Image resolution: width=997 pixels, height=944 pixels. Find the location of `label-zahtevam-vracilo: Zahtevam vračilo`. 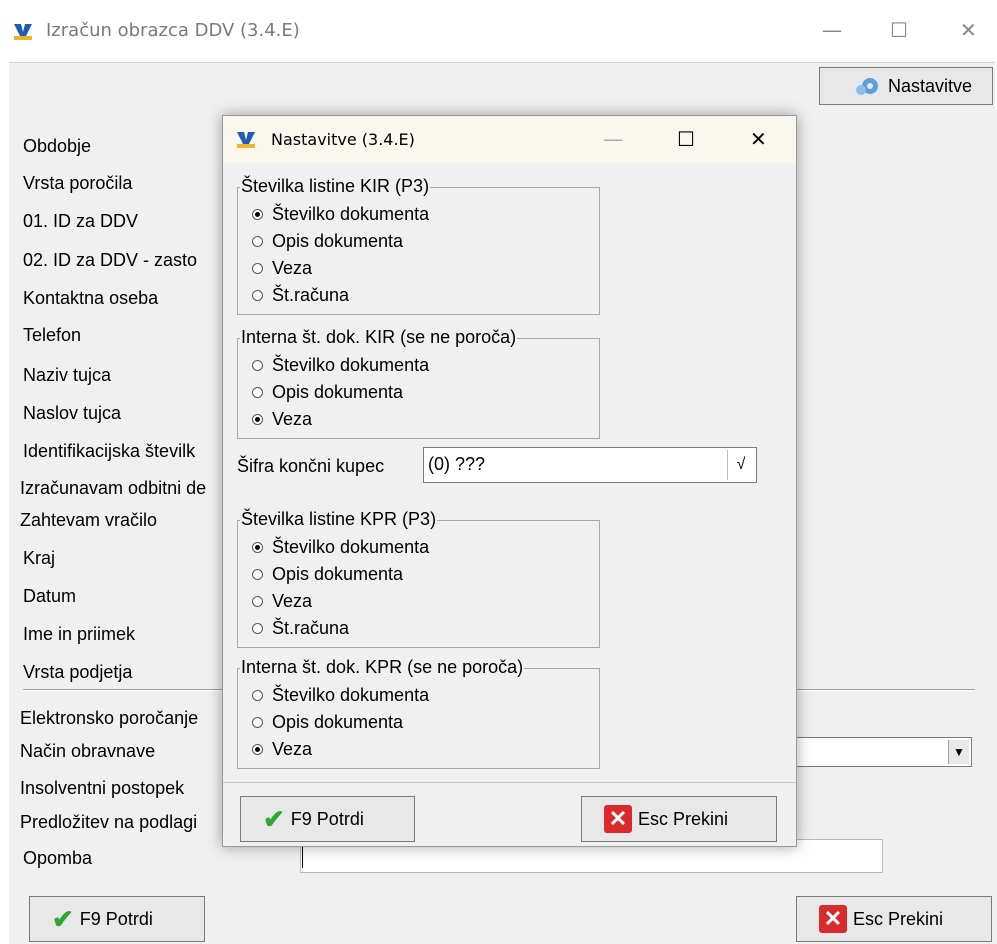

label-zahtevam-vracilo: Zahtevam vračilo is located at coordinates (89, 520).